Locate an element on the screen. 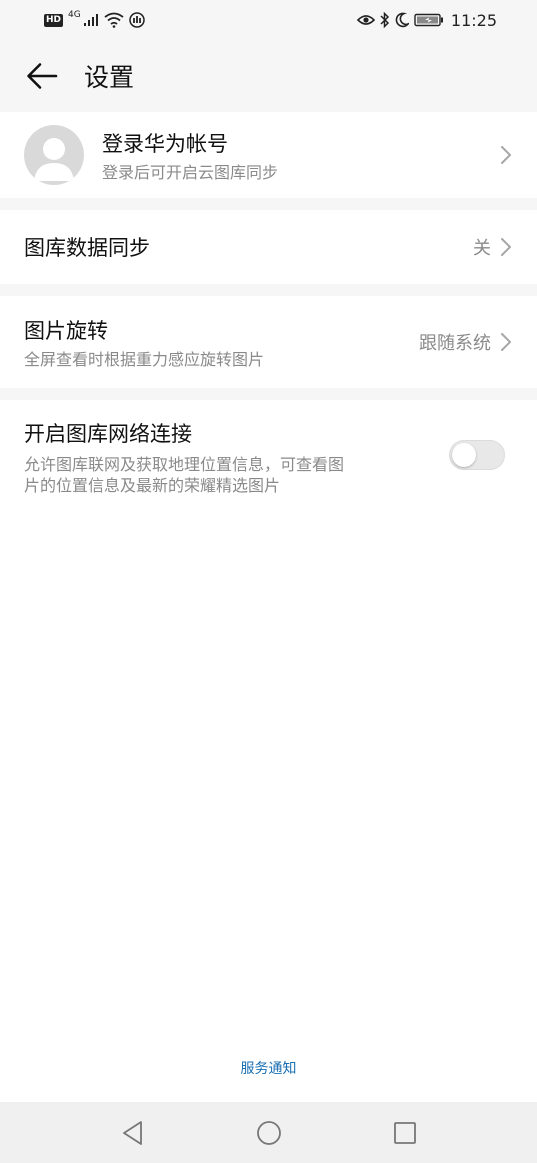 This screenshot has height=1163, width=537. account-text: 登录华为帐号 登录后可开启云图库同步 is located at coordinates (190, 155).